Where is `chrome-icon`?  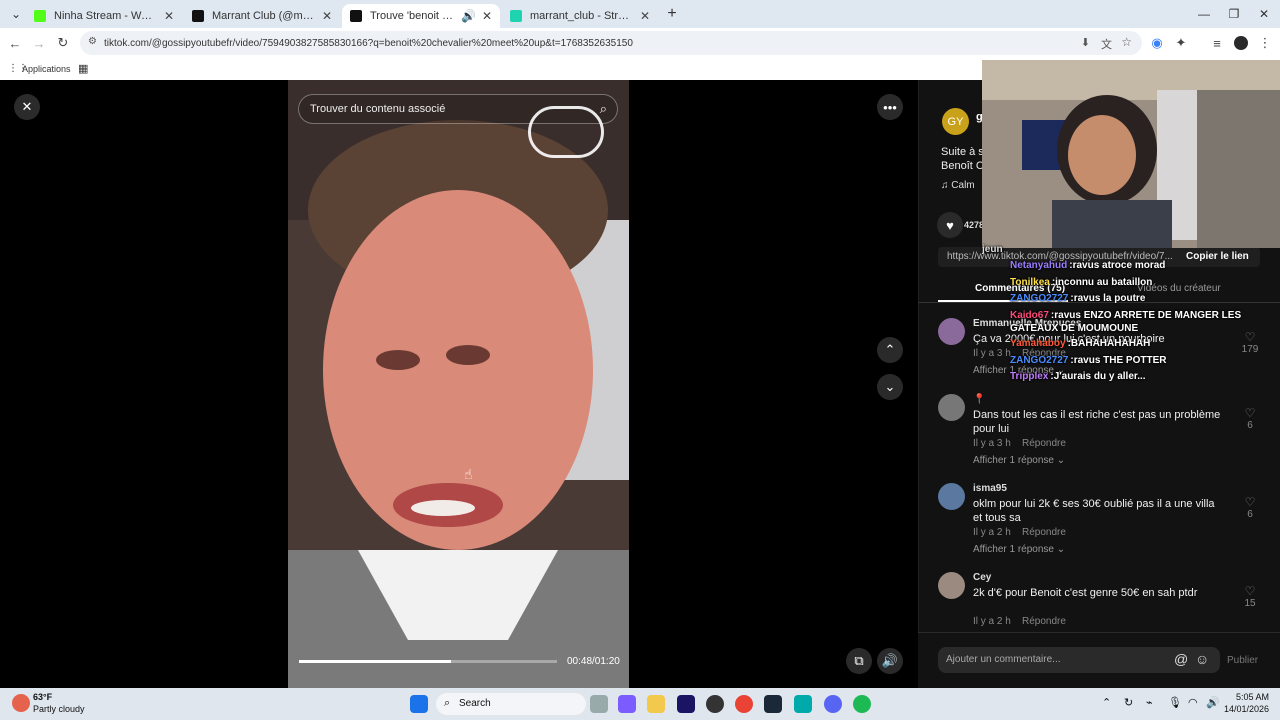
chrome-icon is located at coordinates (744, 704).